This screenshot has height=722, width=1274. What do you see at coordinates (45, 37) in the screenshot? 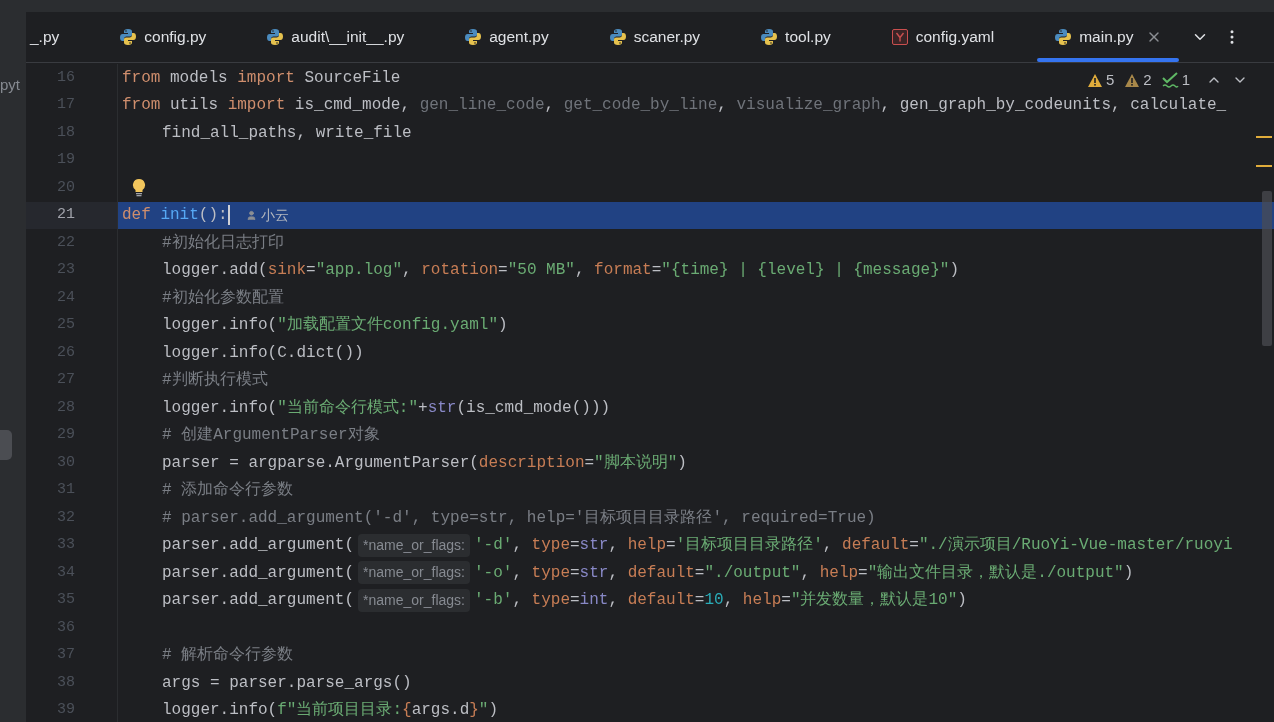
I see `file-tab: _.py` at bounding box center [45, 37].